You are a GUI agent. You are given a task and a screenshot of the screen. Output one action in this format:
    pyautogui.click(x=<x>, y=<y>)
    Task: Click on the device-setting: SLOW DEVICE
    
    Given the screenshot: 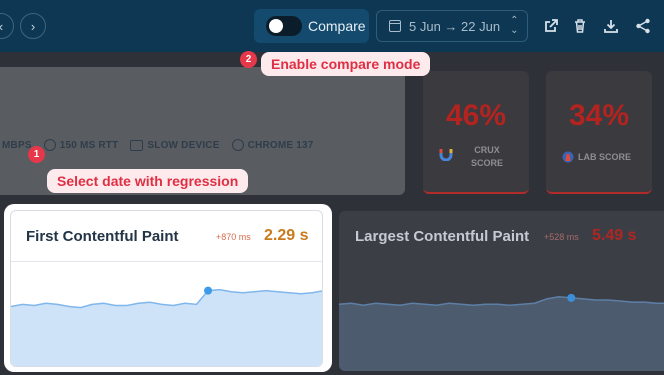 What is the action you would take?
    pyautogui.click(x=175, y=145)
    